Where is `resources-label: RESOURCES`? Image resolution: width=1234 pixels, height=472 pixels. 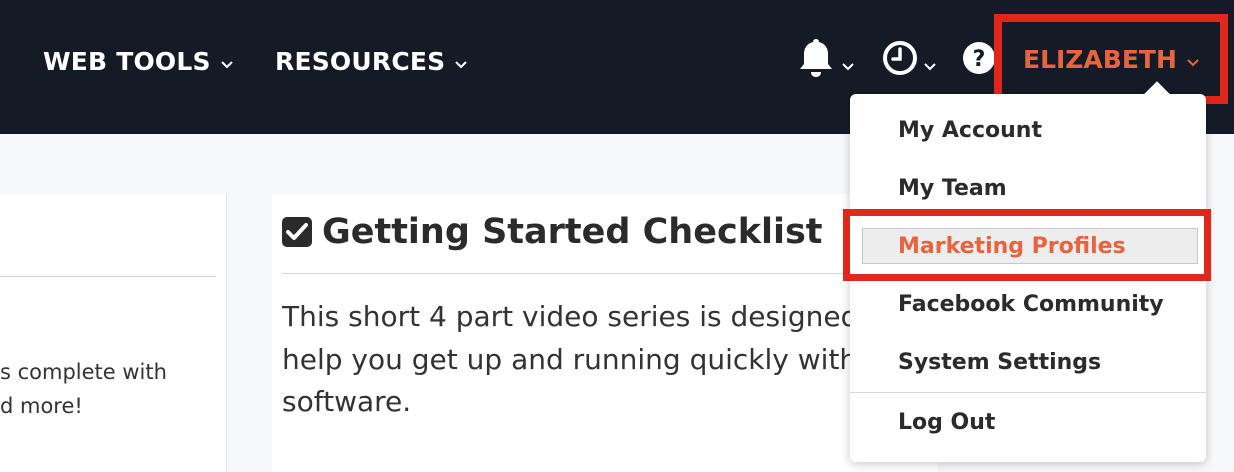
resources-label: RESOURCES is located at coordinates (360, 61).